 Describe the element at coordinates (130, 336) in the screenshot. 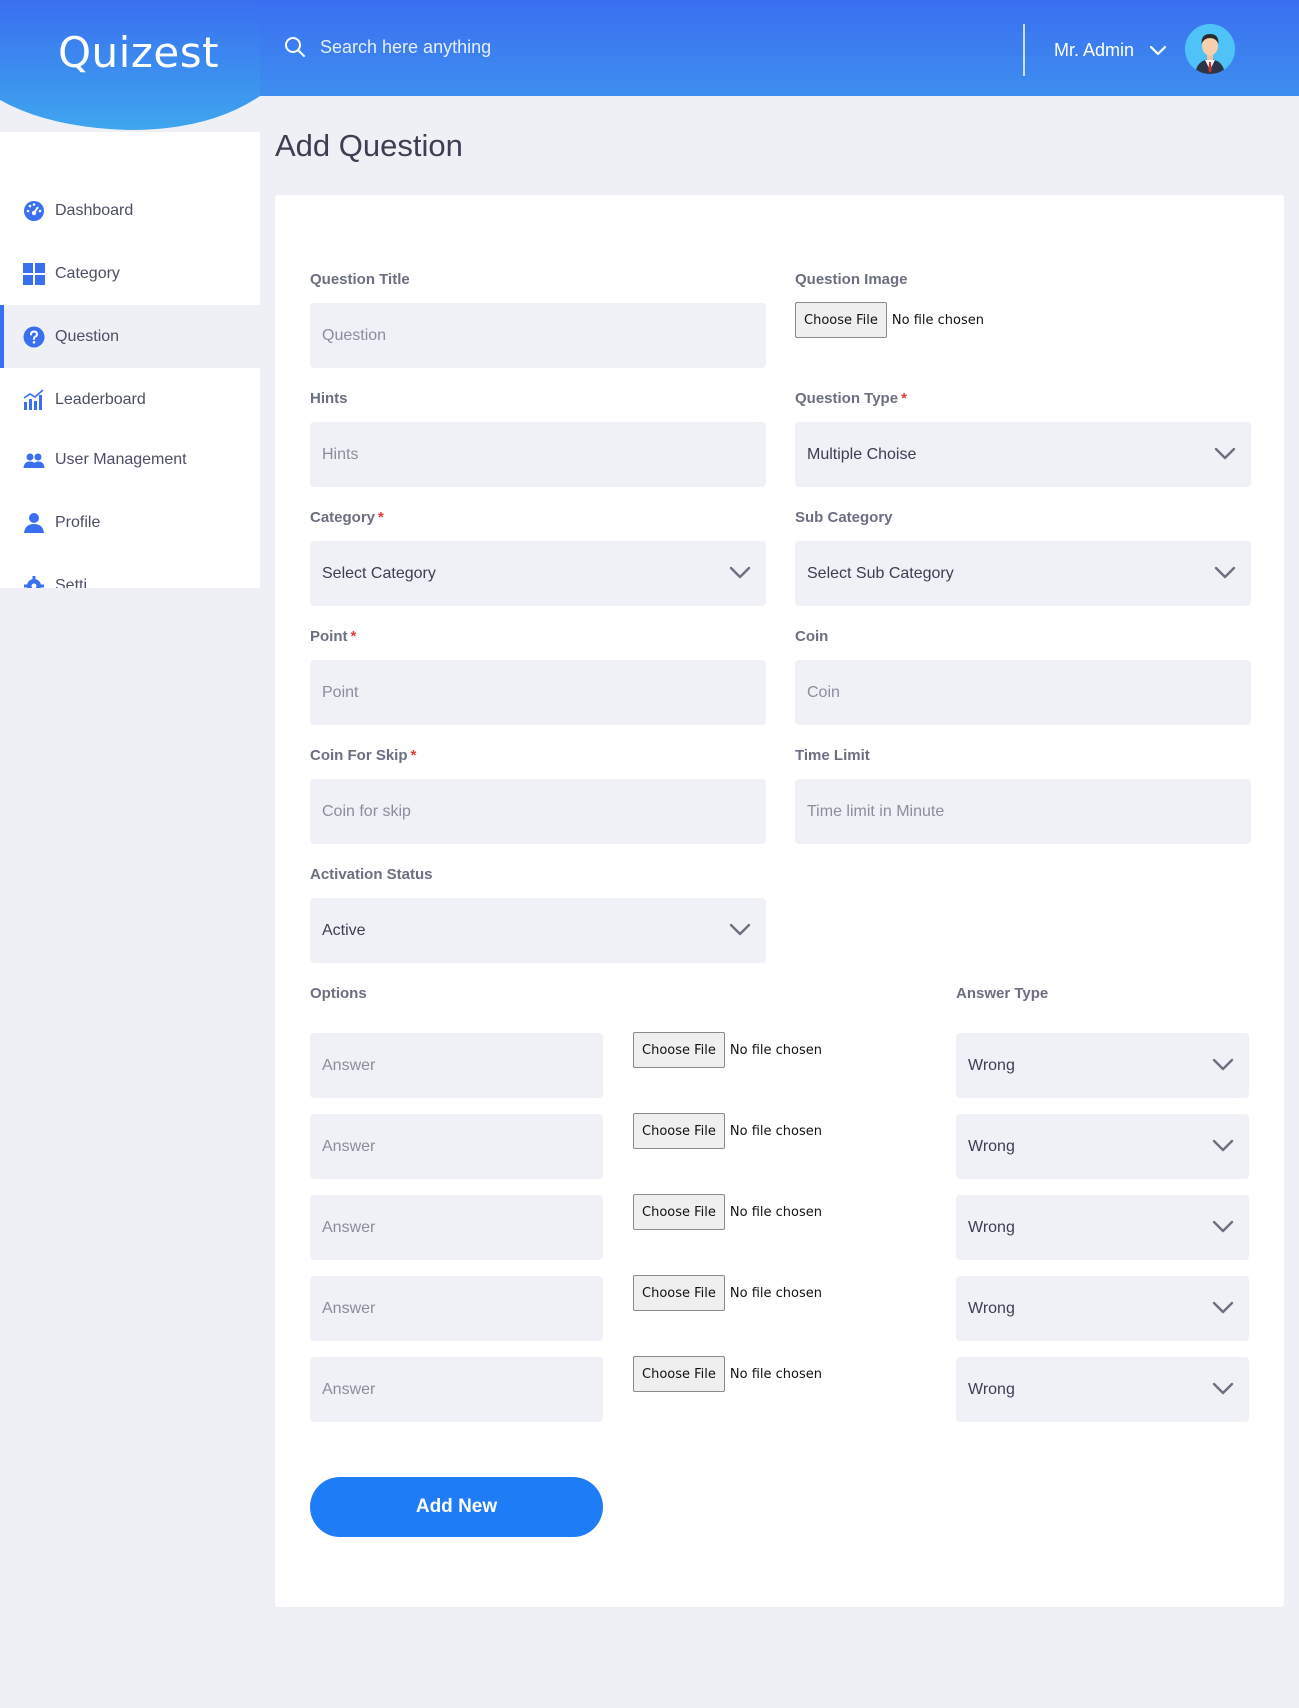

I see `sidebar-item-question: Question` at that location.